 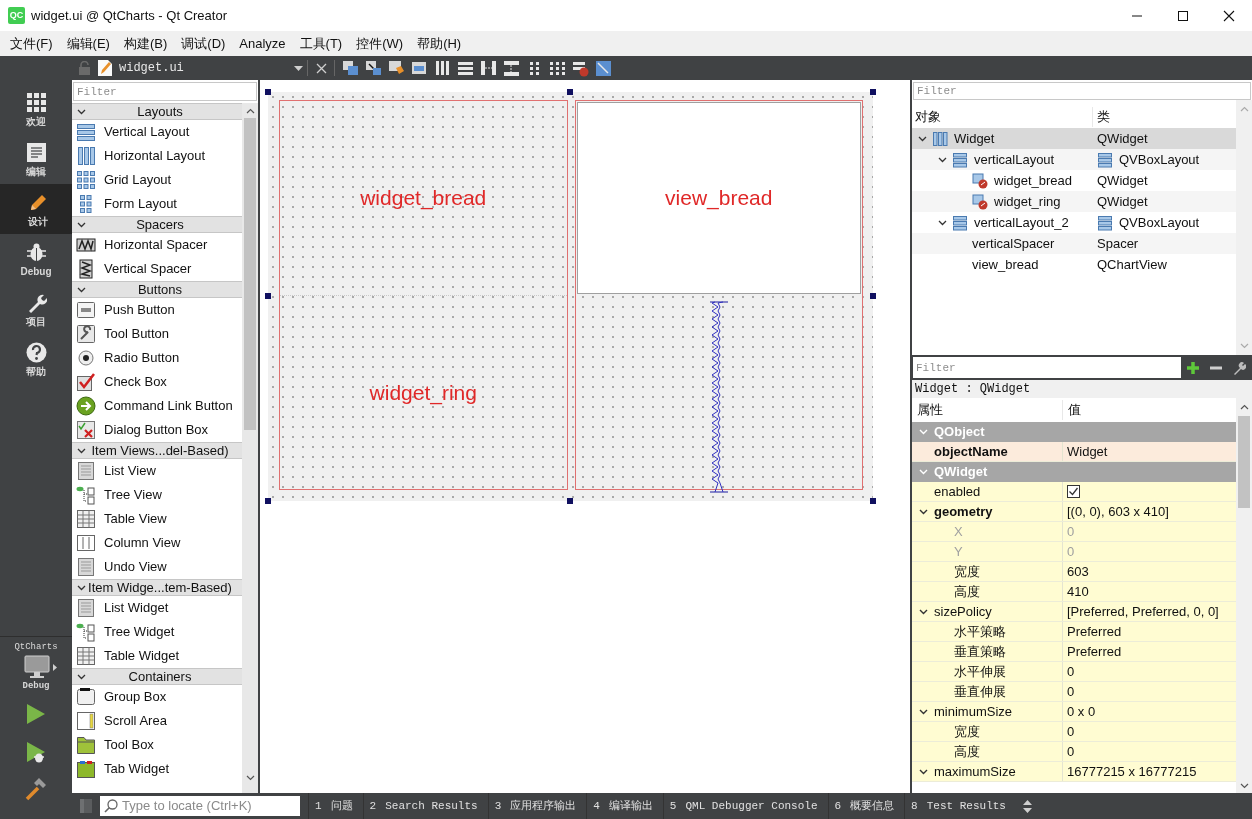 What do you see at coordinates (380, 43) in the screenshot?
I see `menu-item: 控件(W)` at bounding box center [380, 43].